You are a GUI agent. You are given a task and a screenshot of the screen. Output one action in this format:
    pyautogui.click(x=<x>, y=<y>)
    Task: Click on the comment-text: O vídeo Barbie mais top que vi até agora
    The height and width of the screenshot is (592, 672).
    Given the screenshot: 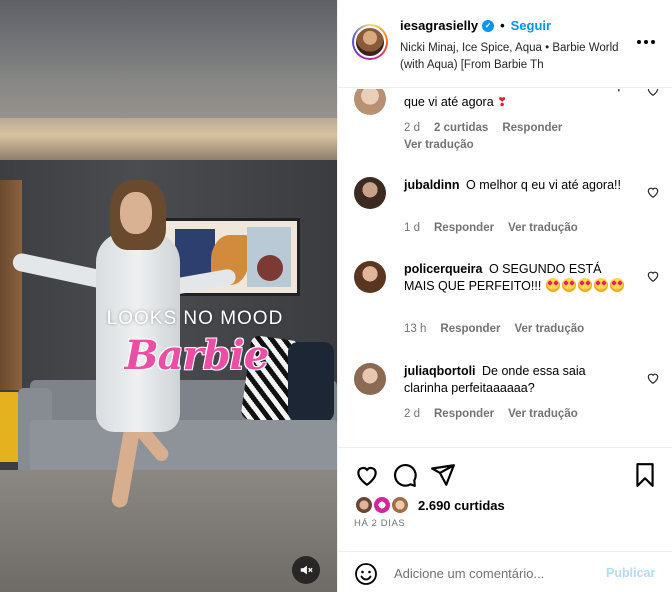 What is the action you would take?
    pyautogui.click(x=514, y=99)
    